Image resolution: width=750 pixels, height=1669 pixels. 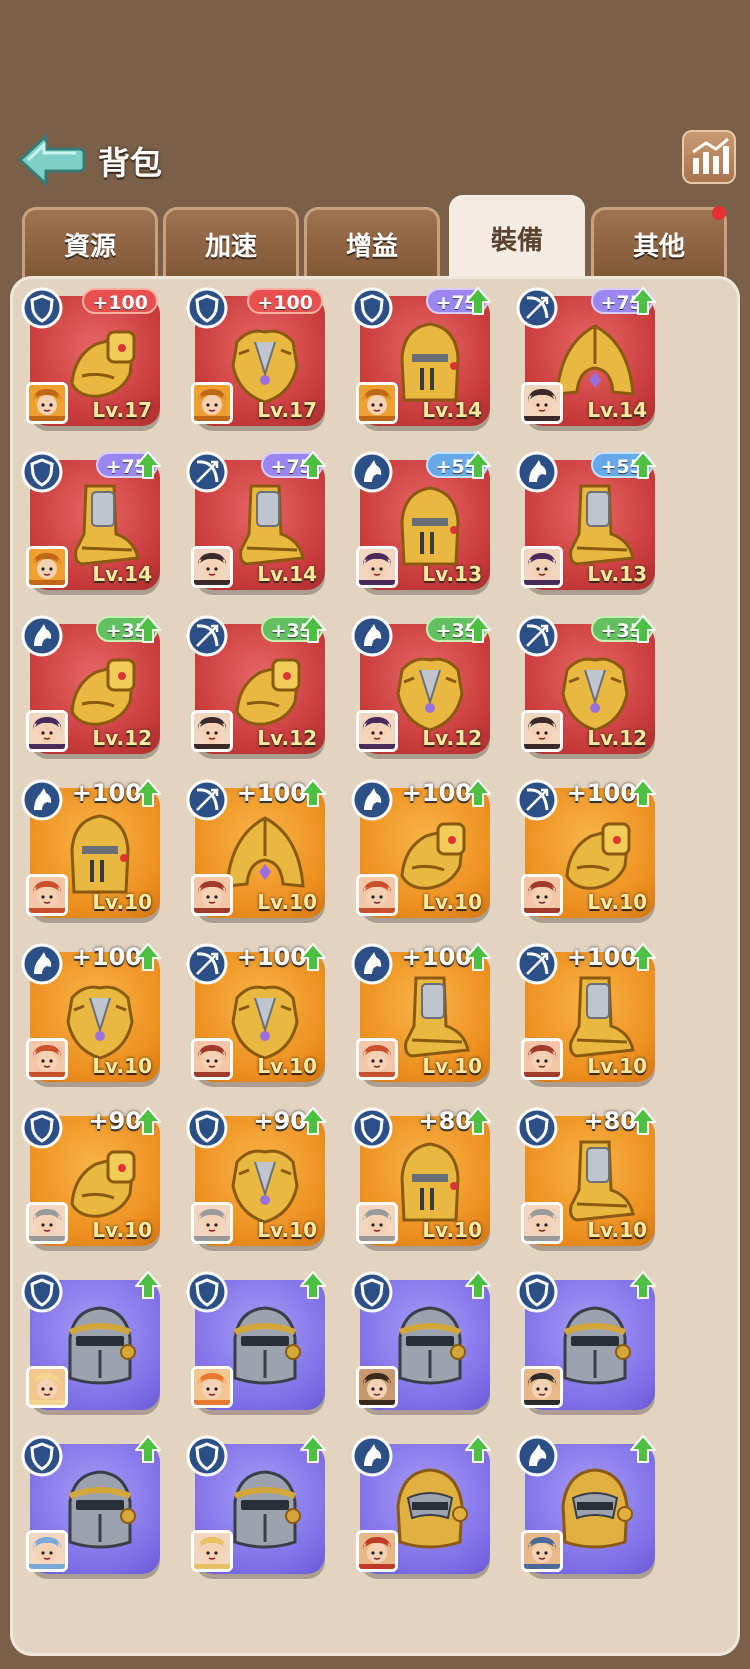 What do you see at coordinates (287, 410) in the screenshot?
I see `level-label: Lv.17` at bounding box center [287, 410].